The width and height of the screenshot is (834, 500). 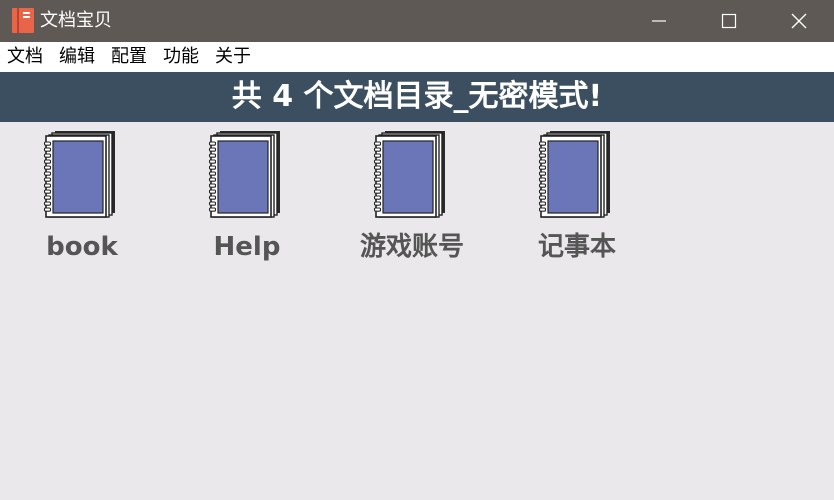 What do you see at coordinates (76, 20) in the screenshot?
I see `window-title: 文档宝贝` at bounding box center [76, 20].